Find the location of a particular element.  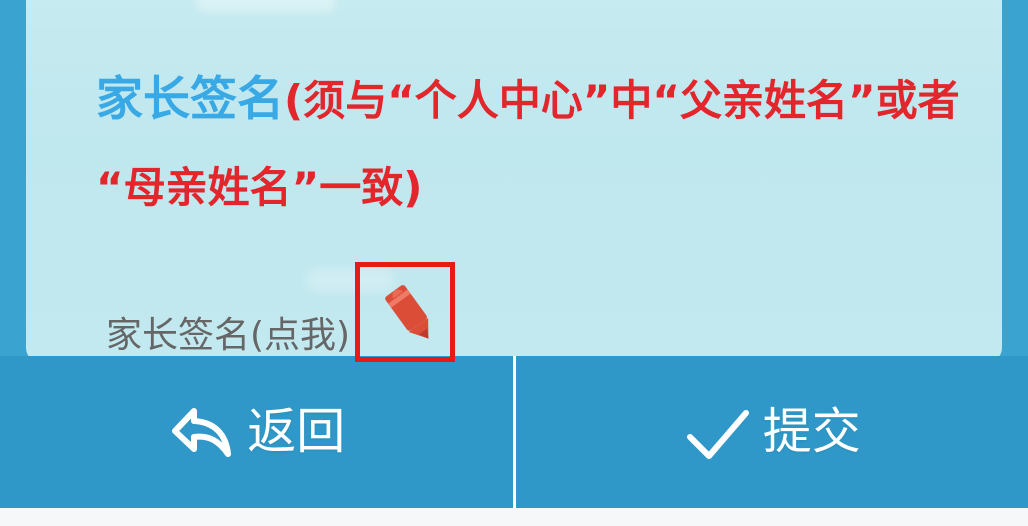

signature-name-requirement-continuation: “母亲姓名”一致) is located at coordinates (259, 187).